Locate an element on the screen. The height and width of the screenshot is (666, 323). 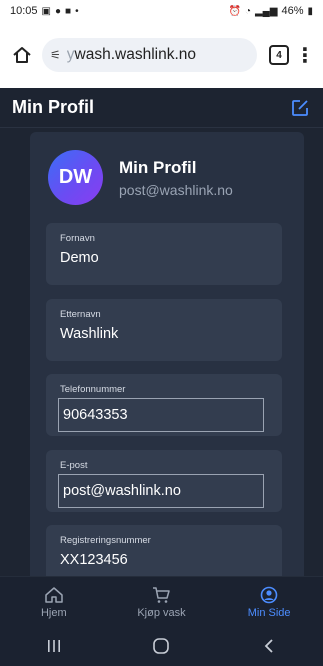
status-bar: 10:05 ▣ ● ■ • ⏰ ◔ ▂▄▆ 46% ▮ is located at coordinates (161, 11).